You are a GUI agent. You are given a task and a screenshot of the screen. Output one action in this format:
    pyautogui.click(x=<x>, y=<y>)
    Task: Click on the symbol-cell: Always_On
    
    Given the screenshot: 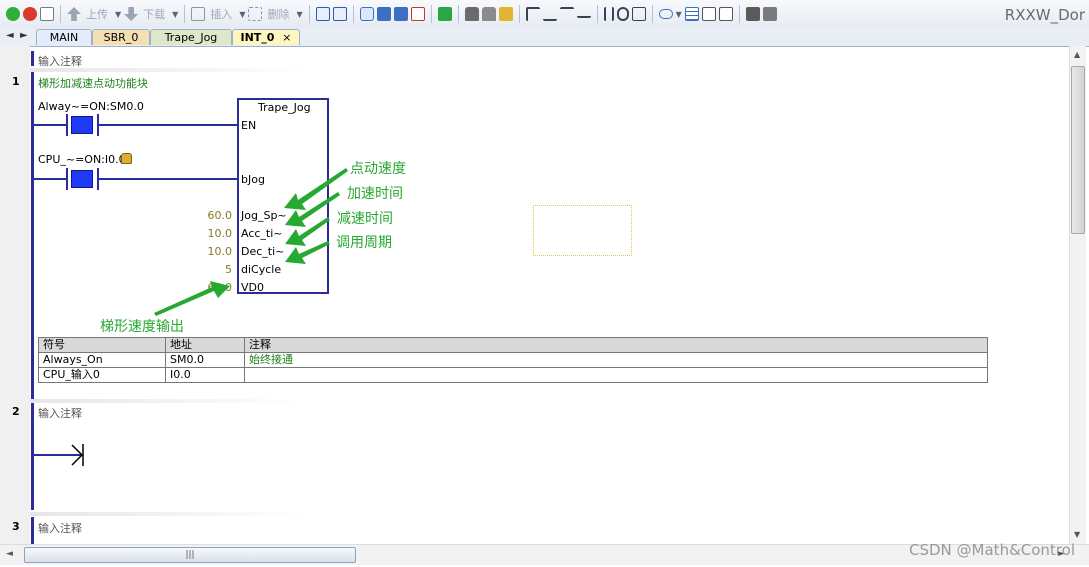 What is the action you would take?
    pyautogui.click(x=102, y=360)
    